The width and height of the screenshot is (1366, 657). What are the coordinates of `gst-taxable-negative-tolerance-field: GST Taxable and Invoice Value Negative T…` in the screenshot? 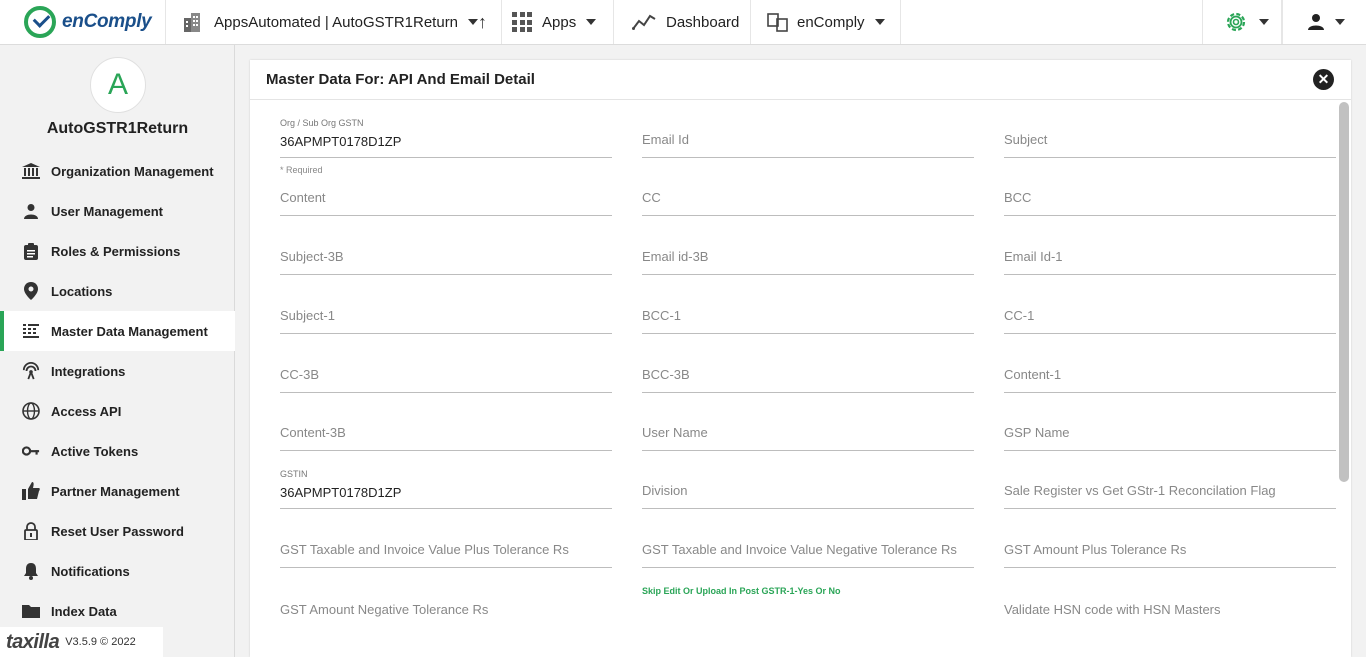 It's located at (808, 548).